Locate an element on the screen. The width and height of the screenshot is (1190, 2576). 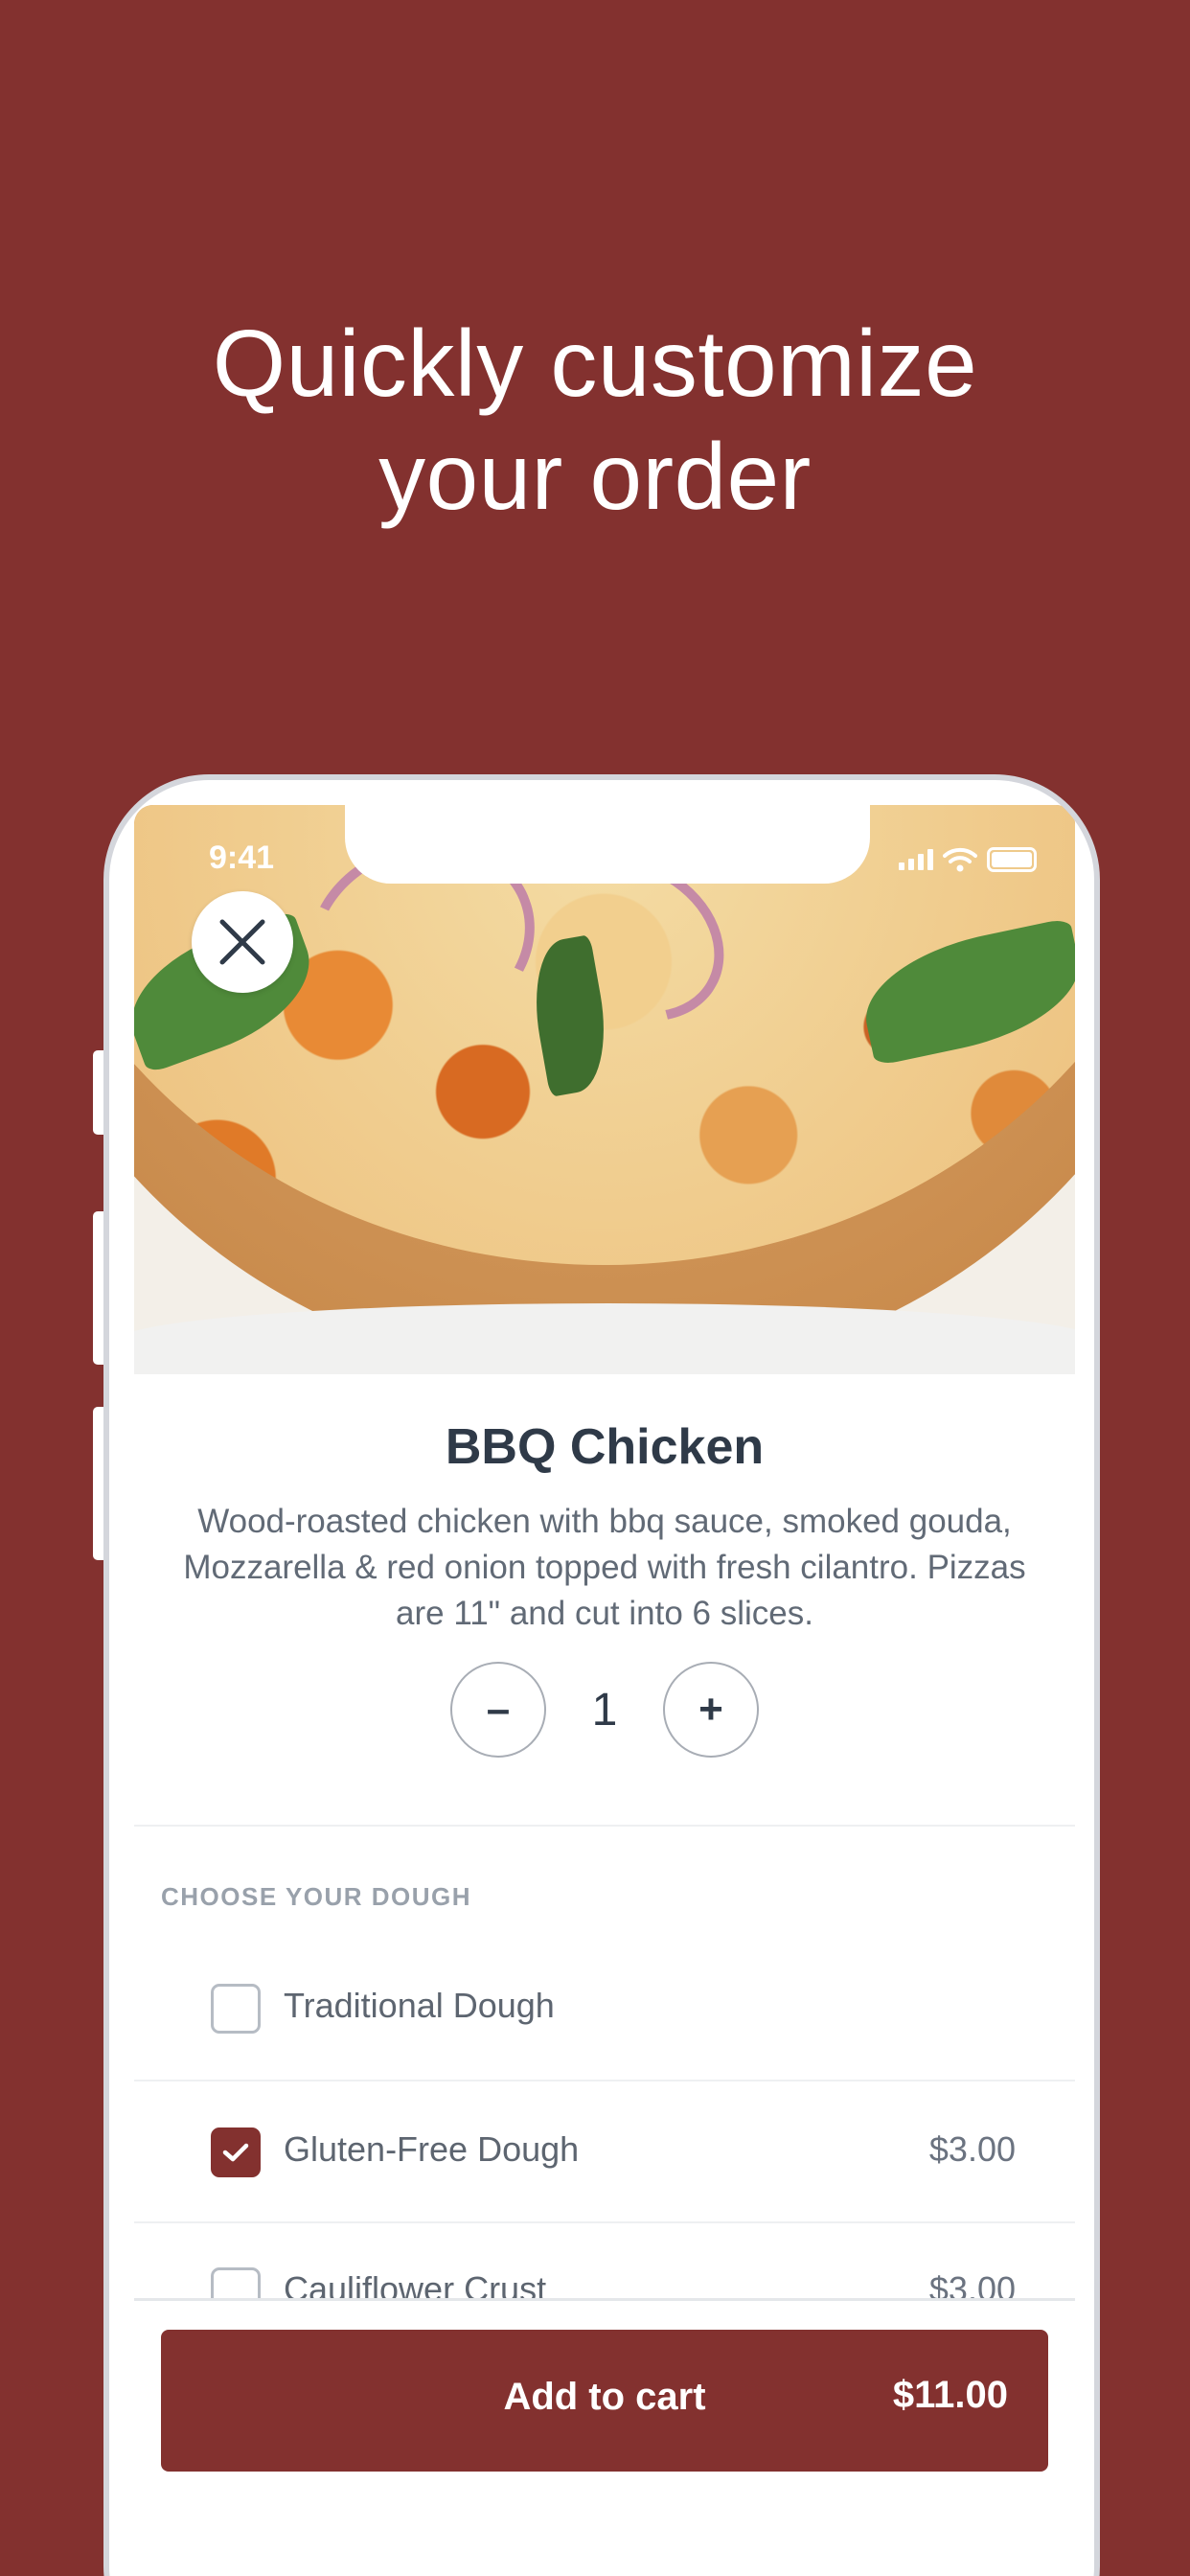
section-divider is located at coordinates (605, 1826).